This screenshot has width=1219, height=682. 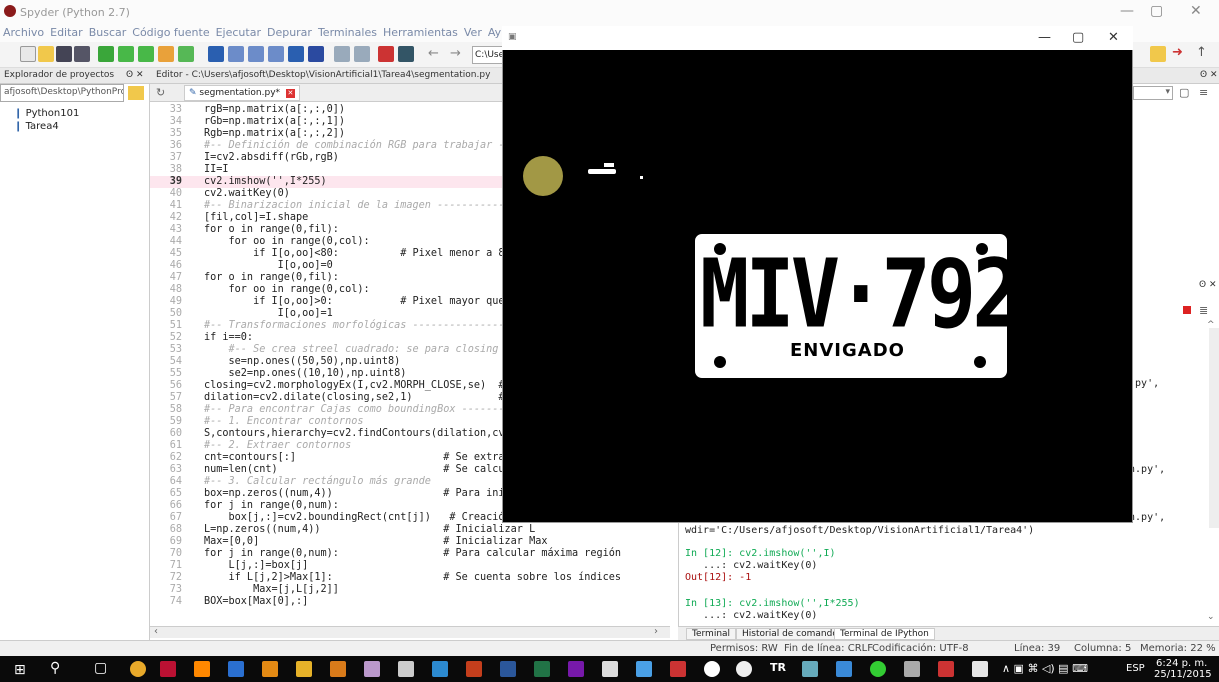 What do you see at coordinates (489, 55) in the screenshot?
I see `working-dir-field: C:\User` at bounding box center [489, 55].